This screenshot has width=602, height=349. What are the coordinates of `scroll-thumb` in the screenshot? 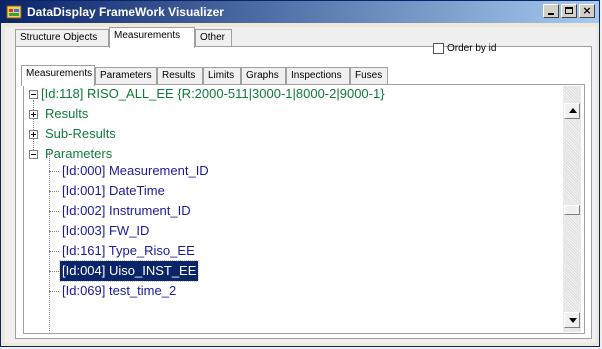 It's located at (572, 210).